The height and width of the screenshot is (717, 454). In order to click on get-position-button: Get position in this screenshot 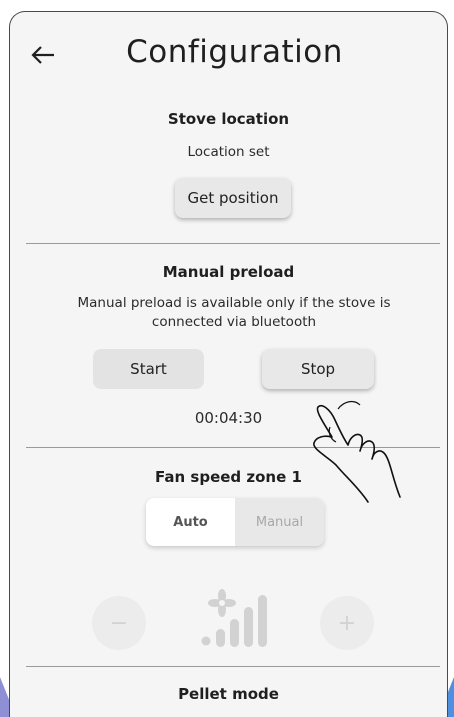, I will do `click(233, 198)`.